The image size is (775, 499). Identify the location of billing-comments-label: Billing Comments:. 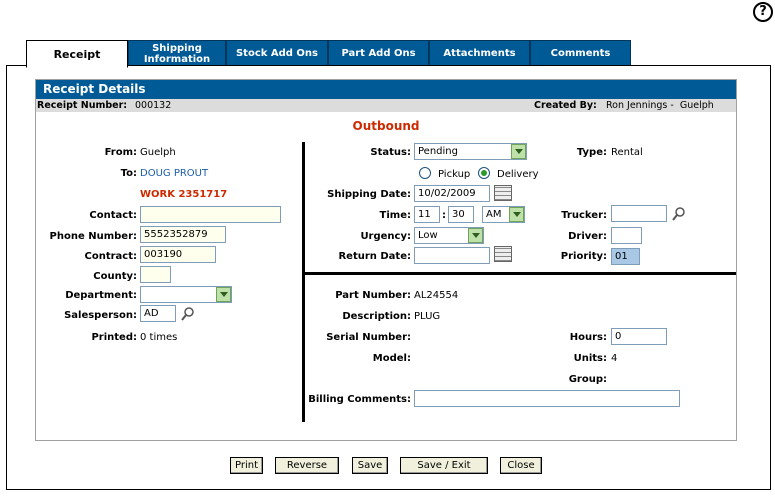
(359, 399).